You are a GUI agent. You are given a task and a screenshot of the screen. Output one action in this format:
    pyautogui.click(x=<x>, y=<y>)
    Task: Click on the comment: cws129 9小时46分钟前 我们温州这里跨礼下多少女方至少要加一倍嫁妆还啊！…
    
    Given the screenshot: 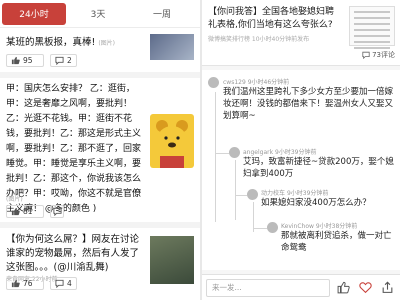 What is the action you would take?
    pyautogui.click(x=309, y=99)
    